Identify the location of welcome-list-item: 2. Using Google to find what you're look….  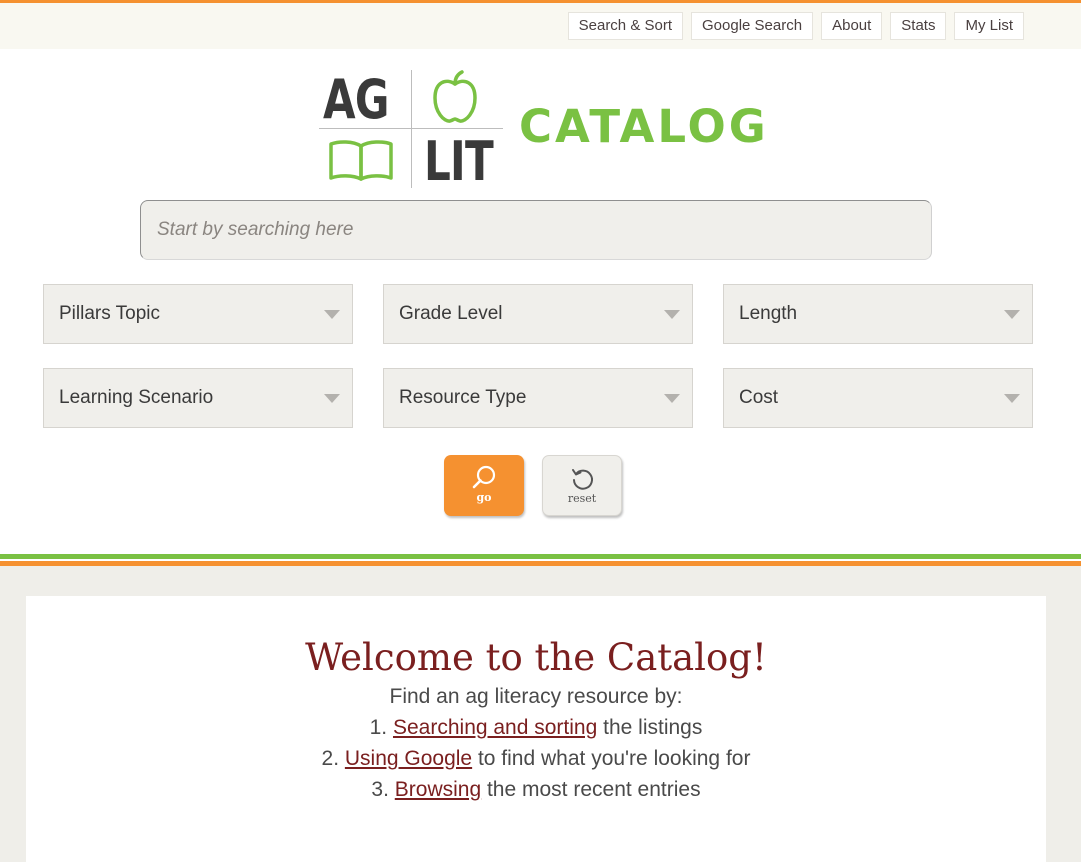
(536, 759).